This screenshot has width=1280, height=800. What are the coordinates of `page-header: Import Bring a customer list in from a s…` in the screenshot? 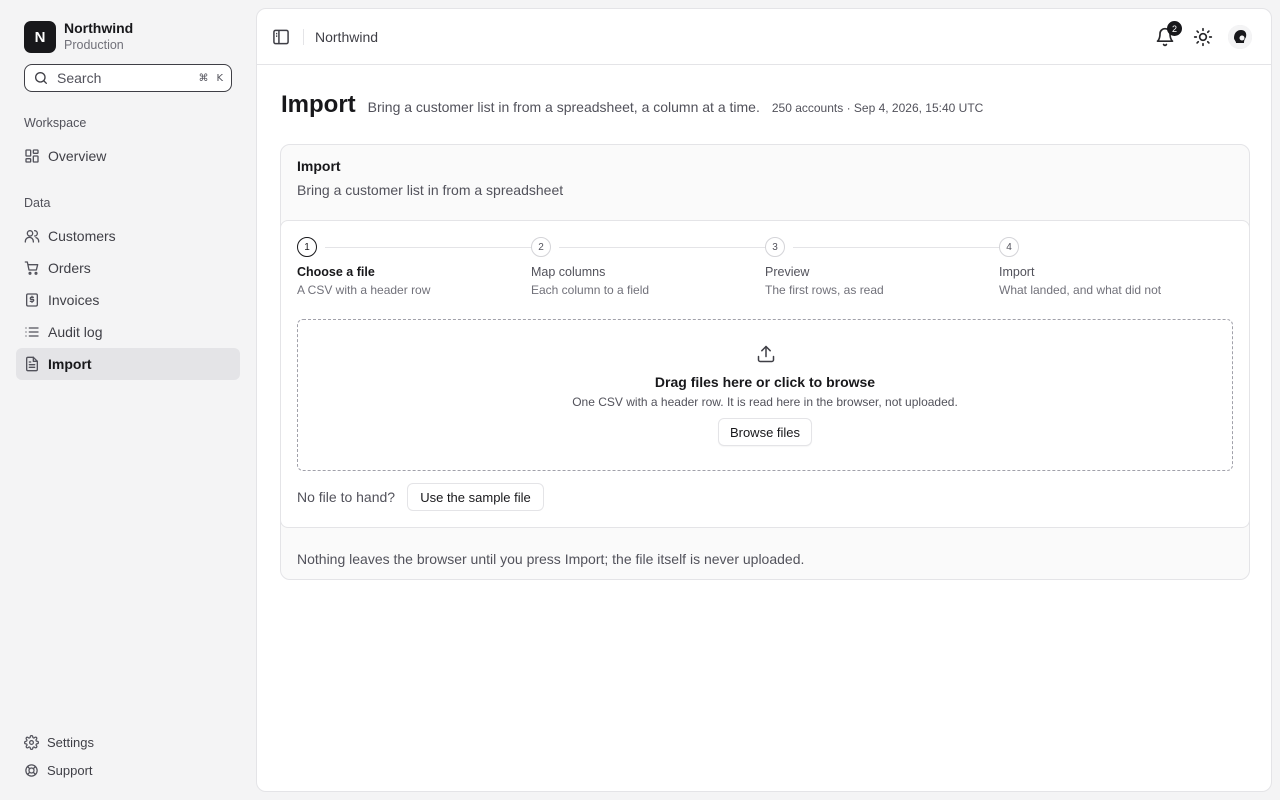 It's located at (632, 105).